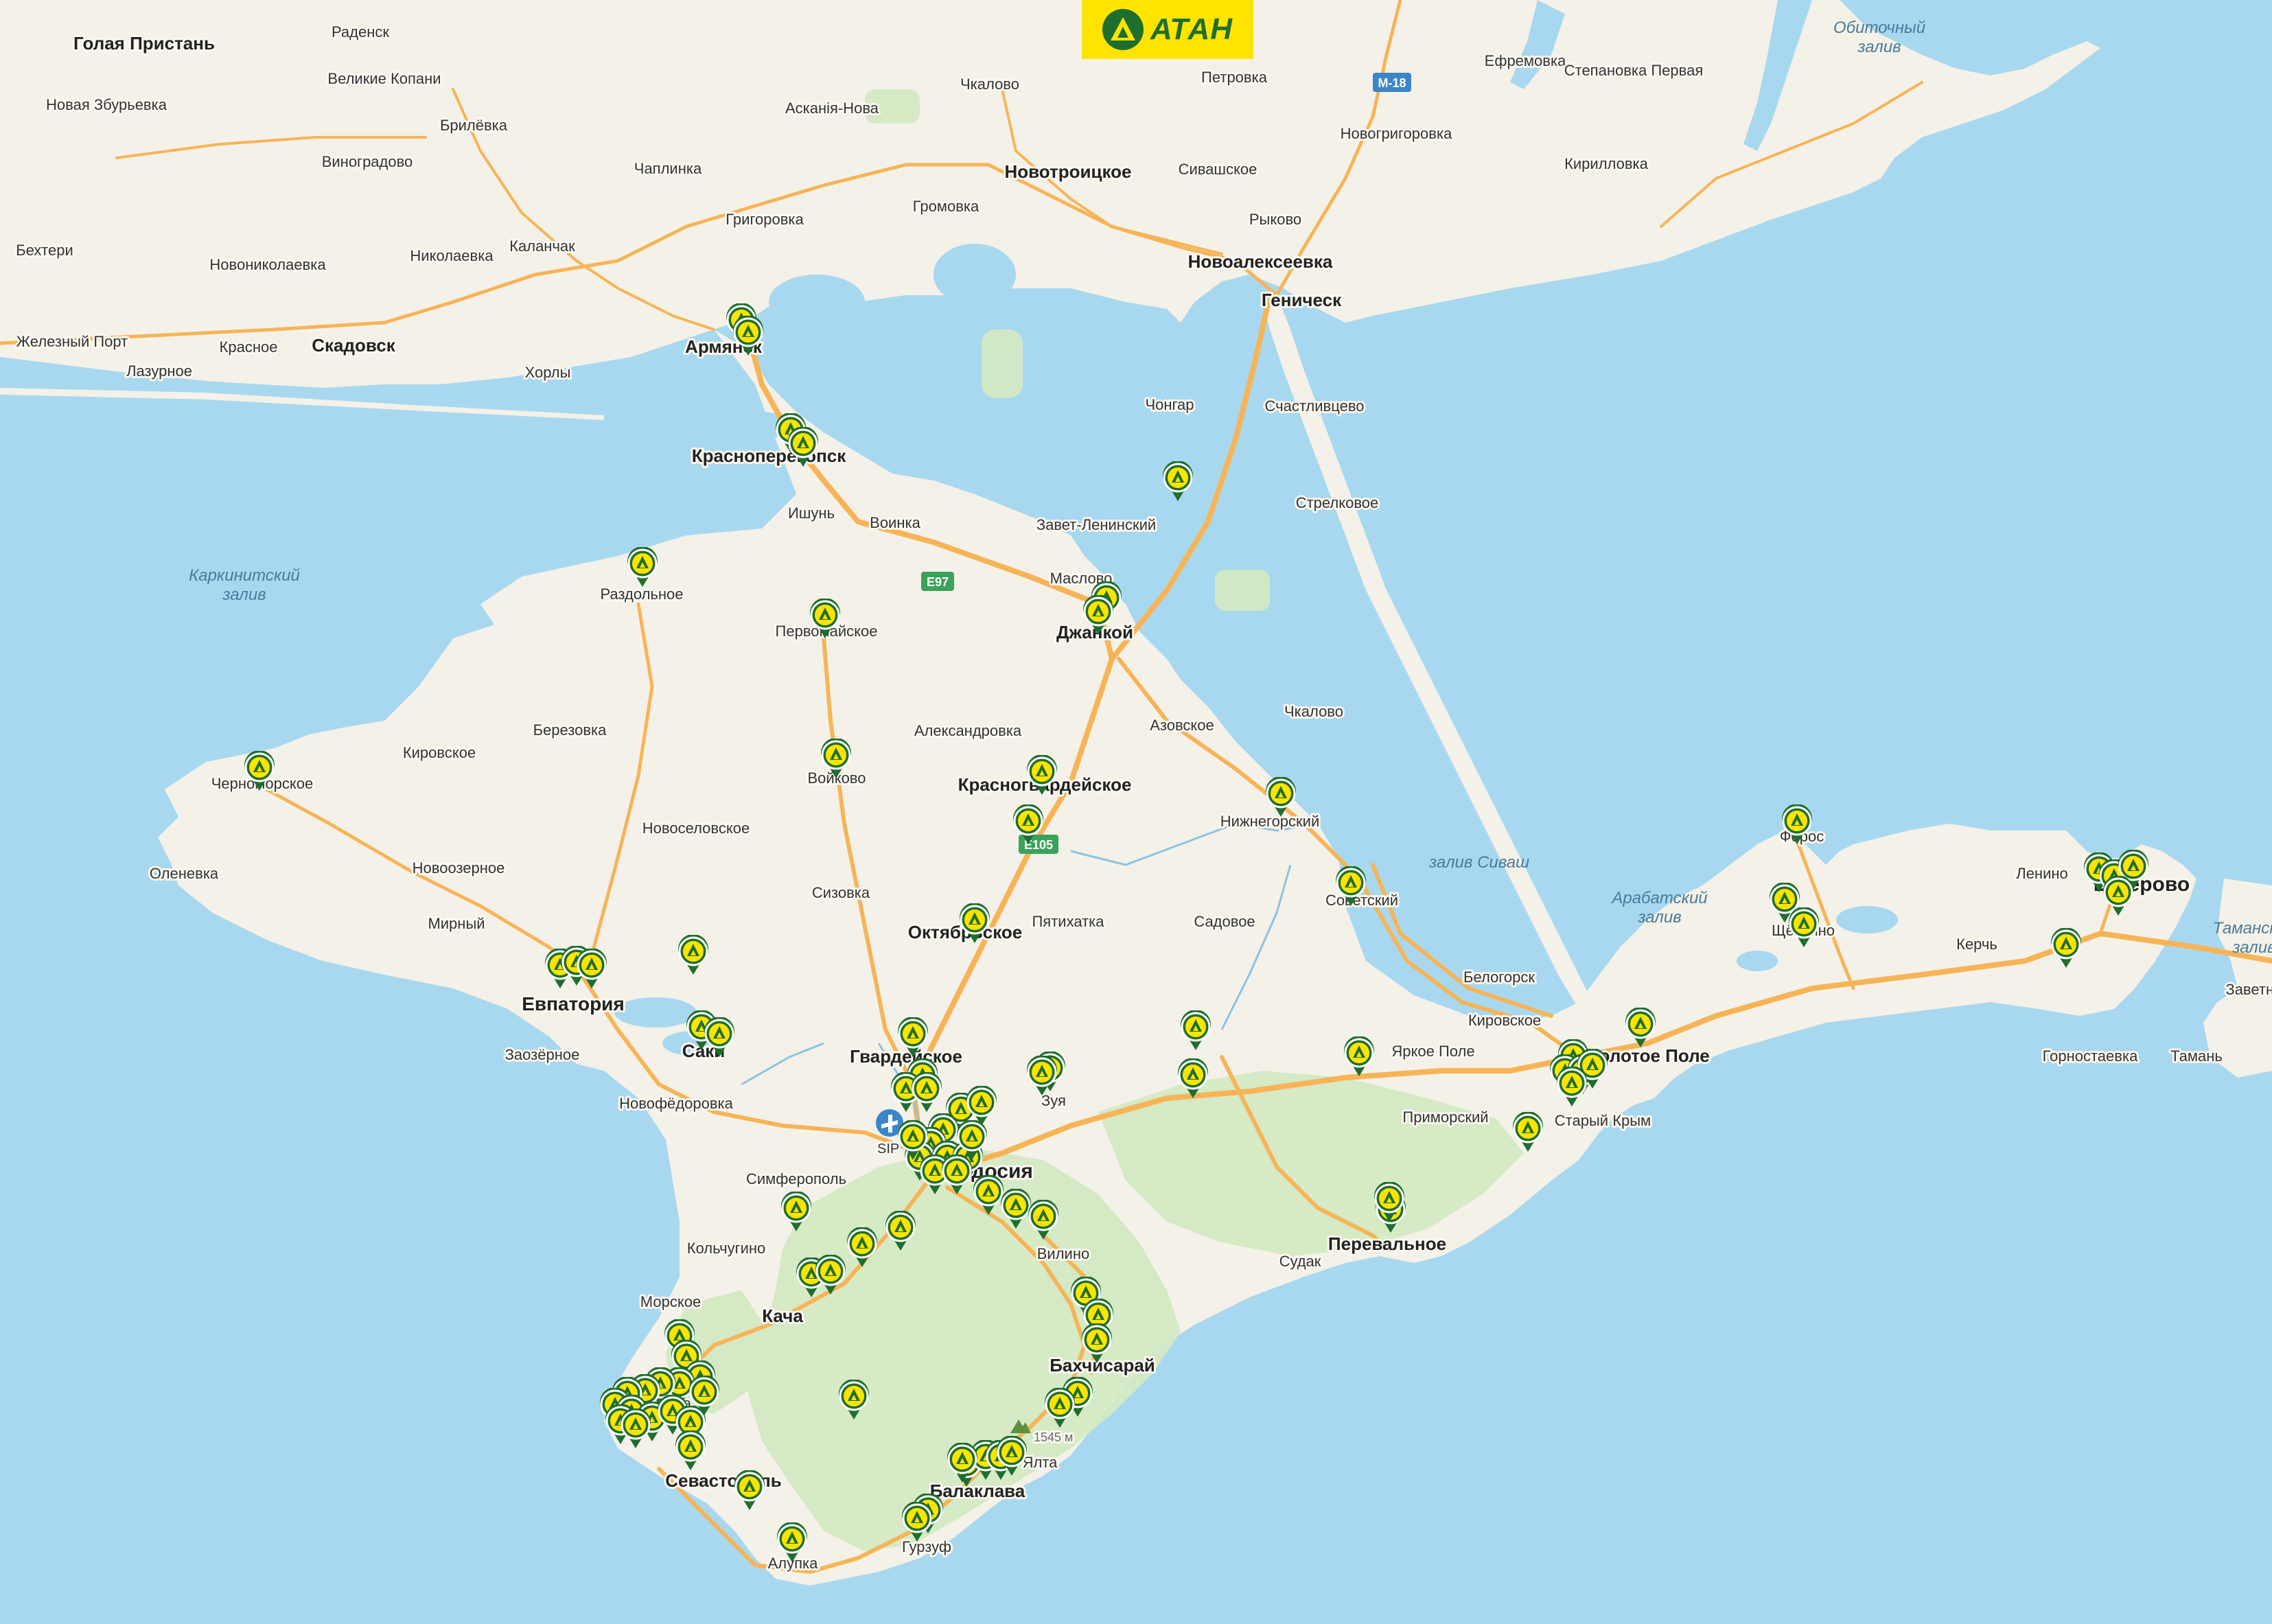  Describe the element at coordinates (1659, 917) in the screenshot. I see `water-label-arabat-2: залив` at that location.